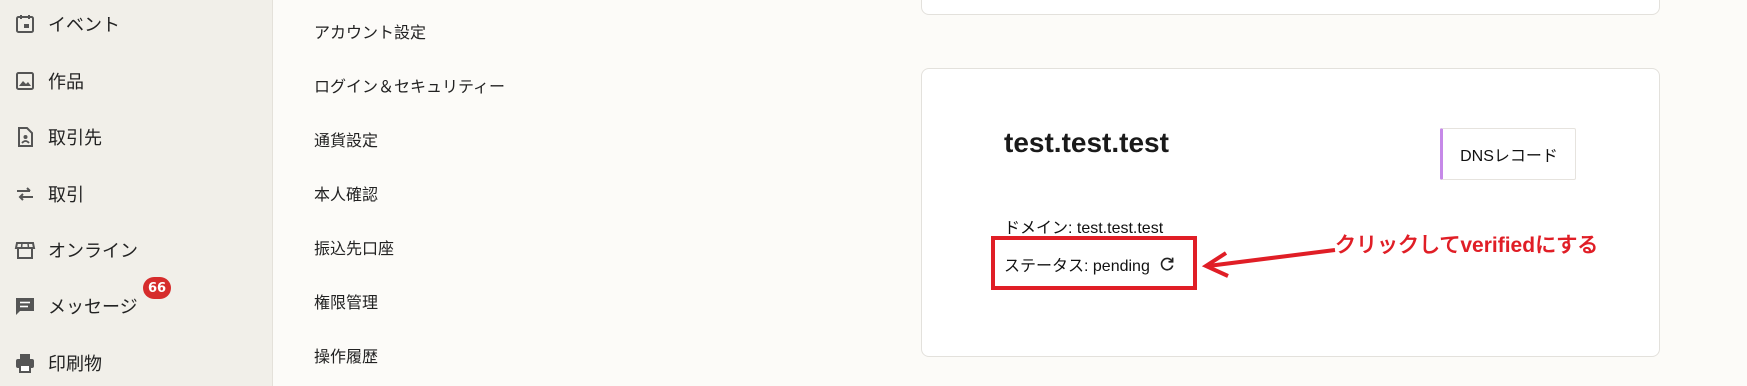 The height and width of the screenshot is (386, 1747). I want to click on settings-item-login-security: ログイン＆セキュリティー, so click(409, 85).